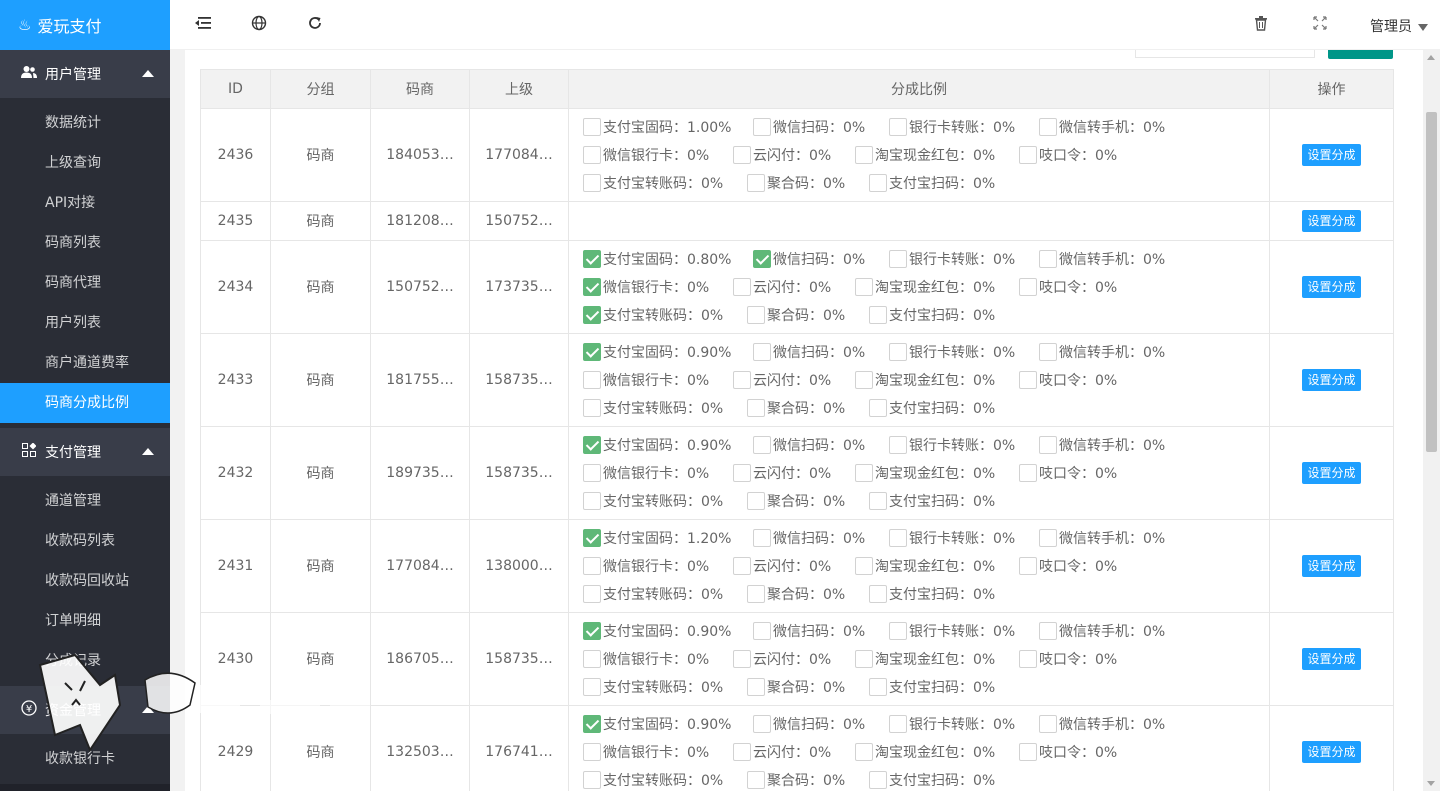  Describe the element at coordinates (666, 538) in the screenshot. I see `ratio-checkbox: 支付宝固码：1.20%` at that location.